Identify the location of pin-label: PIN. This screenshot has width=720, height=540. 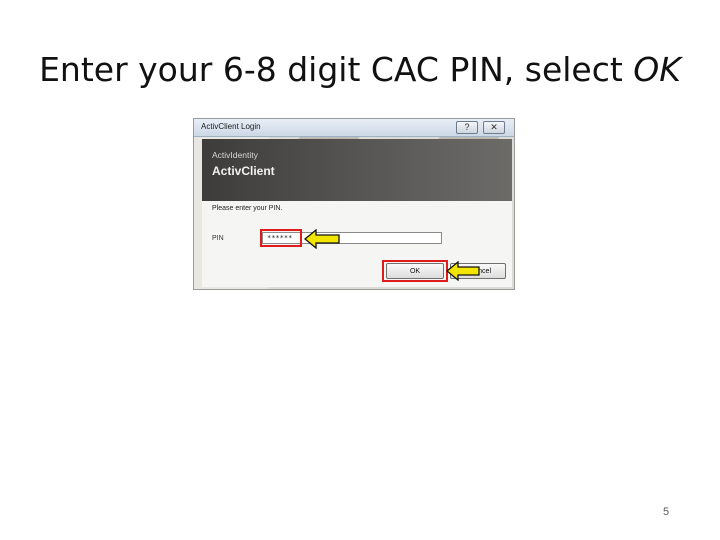
(218, 238).